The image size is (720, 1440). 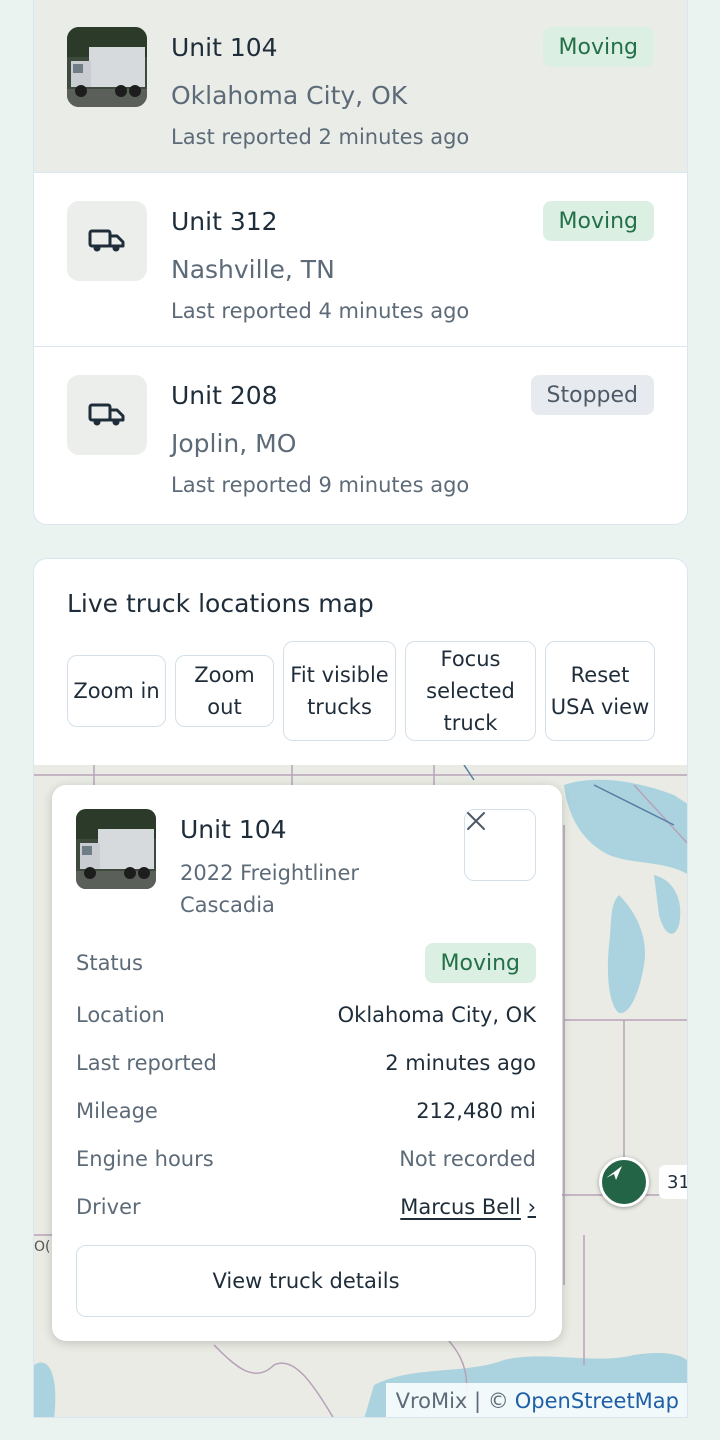 What do you see at coordinates (476, 821) in the screenshot?
I see `close-icon` at bounding box center [476, 821].